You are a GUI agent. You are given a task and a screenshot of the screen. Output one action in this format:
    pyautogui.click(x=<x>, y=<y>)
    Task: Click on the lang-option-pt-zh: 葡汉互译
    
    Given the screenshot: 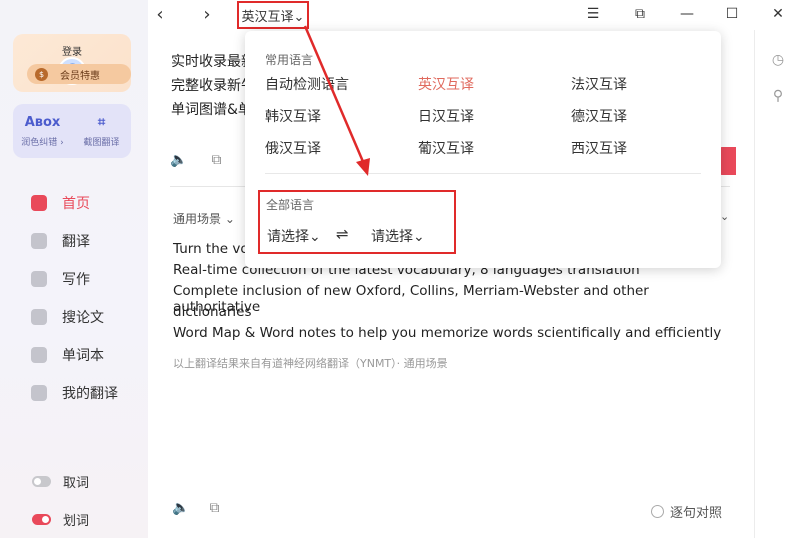 What is the action you would take?
    pyautogui.click(x=446, y=148)
    